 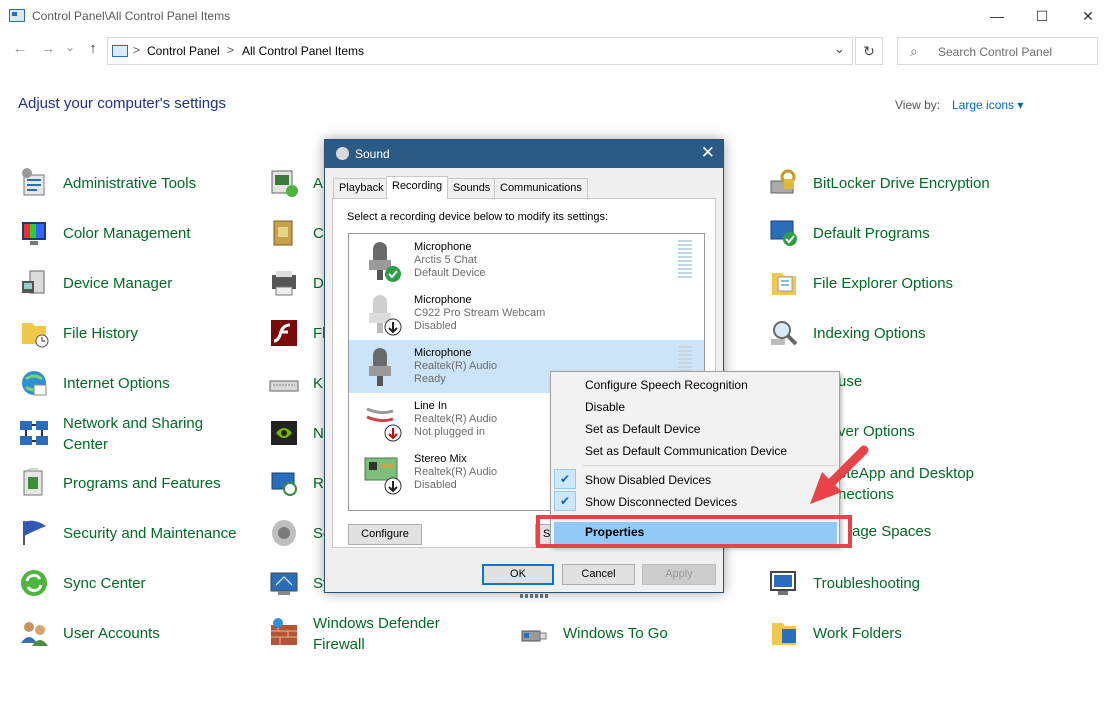 I want to click on cp-item-internet-options: Internet Options, so click(x=133, y=383).